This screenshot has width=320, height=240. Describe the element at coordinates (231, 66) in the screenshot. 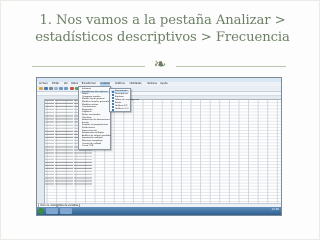

I see `divider-right` at that location.